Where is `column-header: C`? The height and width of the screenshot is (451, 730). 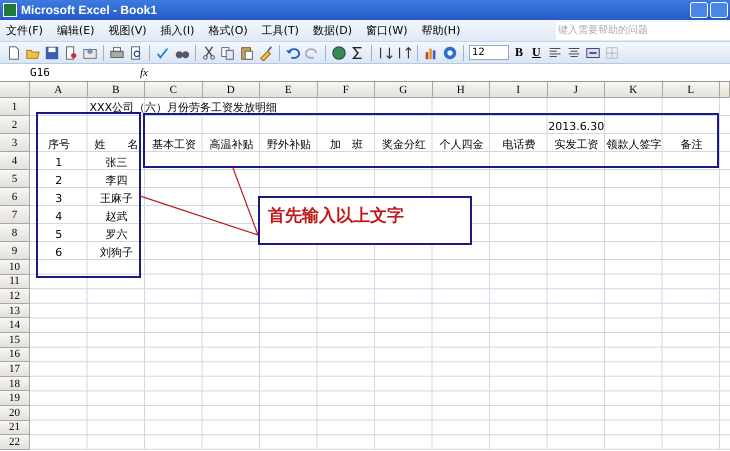
column-header: C is located at coordinates (173, 90).